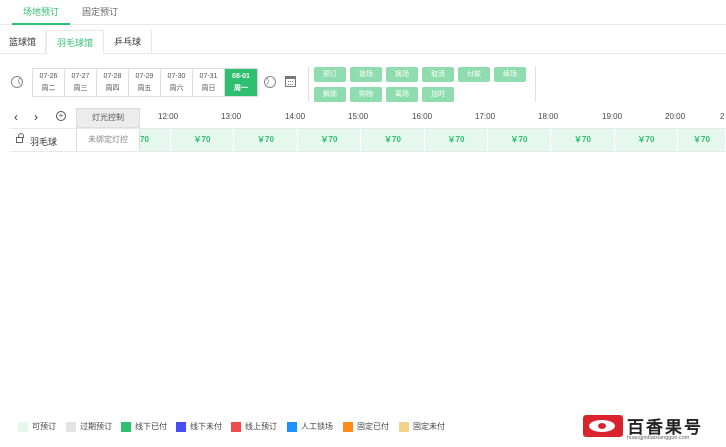  I want to click on brand-icon, so click(603, 426).